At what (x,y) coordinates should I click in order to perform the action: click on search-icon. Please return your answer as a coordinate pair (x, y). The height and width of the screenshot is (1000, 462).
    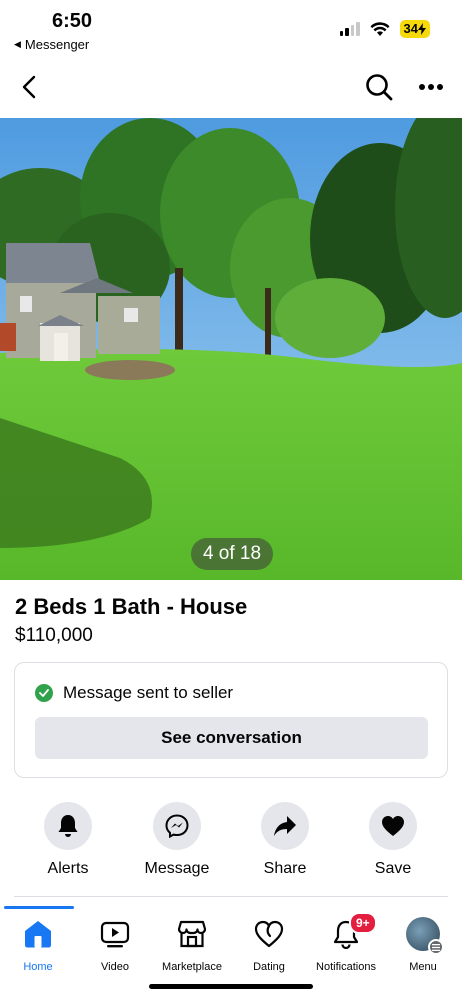
    Looking at the image, I should click on (379, 87).